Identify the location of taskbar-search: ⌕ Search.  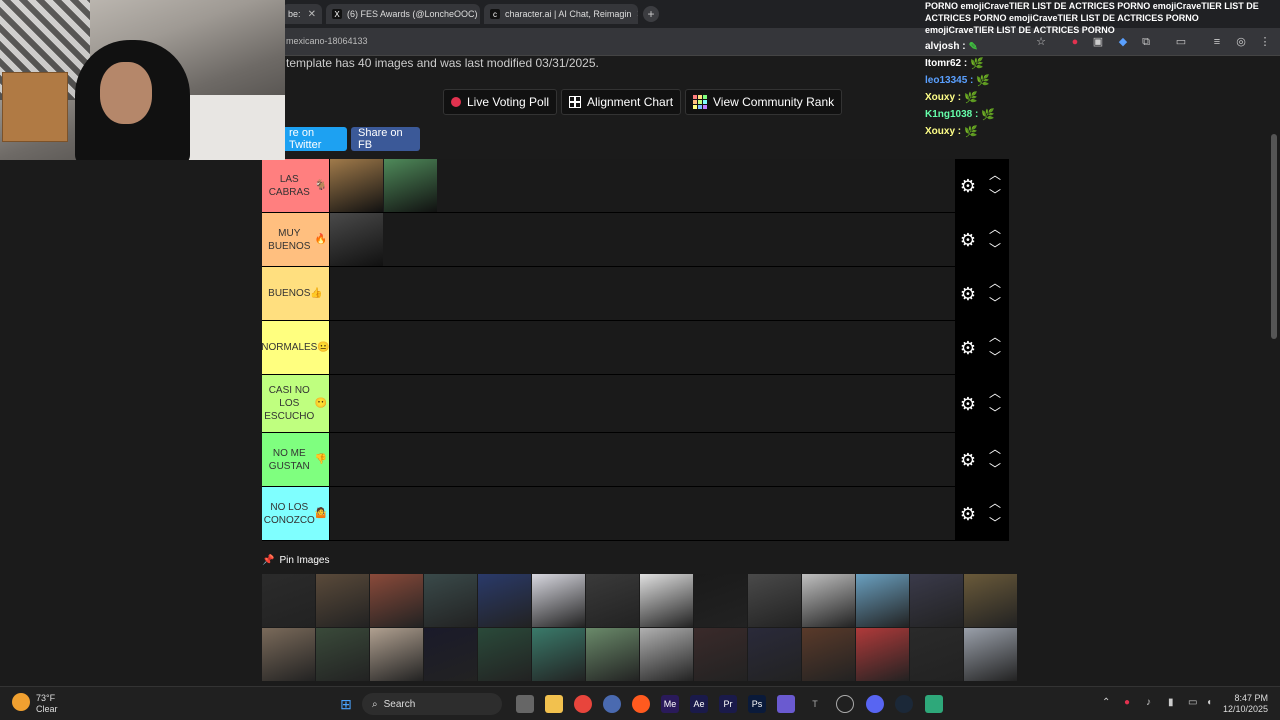
(432, 704).